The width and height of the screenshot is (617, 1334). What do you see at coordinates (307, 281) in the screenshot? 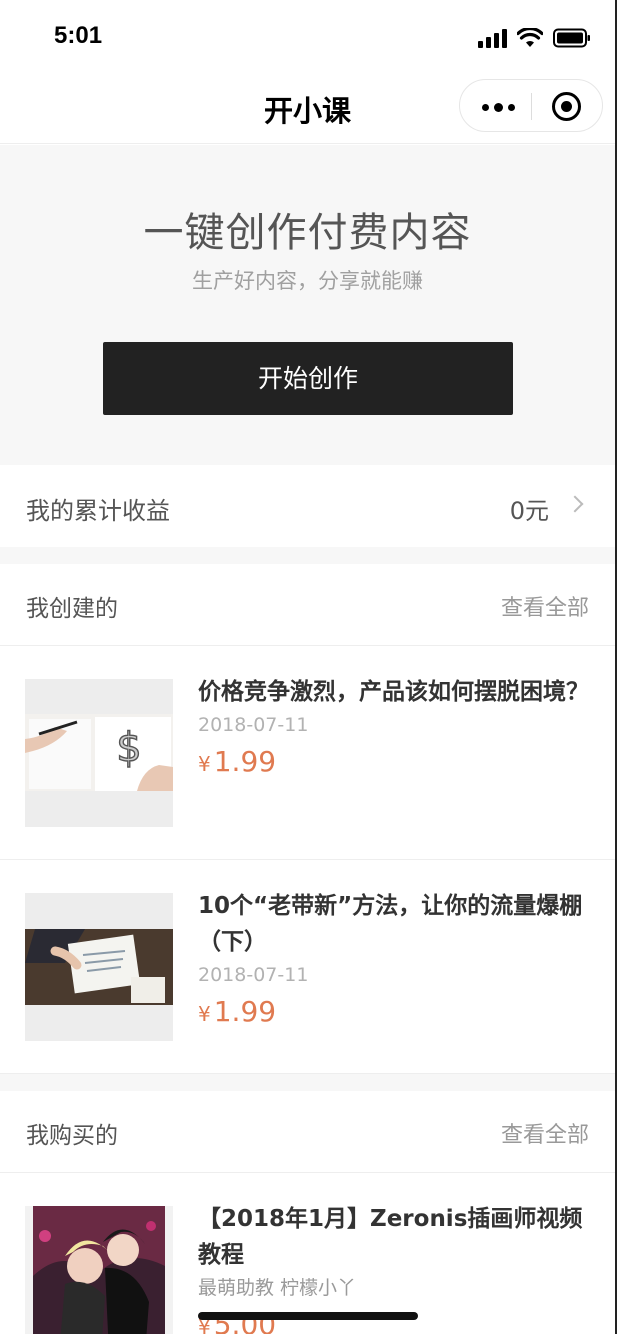
I see `hero-subtitle: 生产好内容，分享就能赚` at bounding box center [307, 281].